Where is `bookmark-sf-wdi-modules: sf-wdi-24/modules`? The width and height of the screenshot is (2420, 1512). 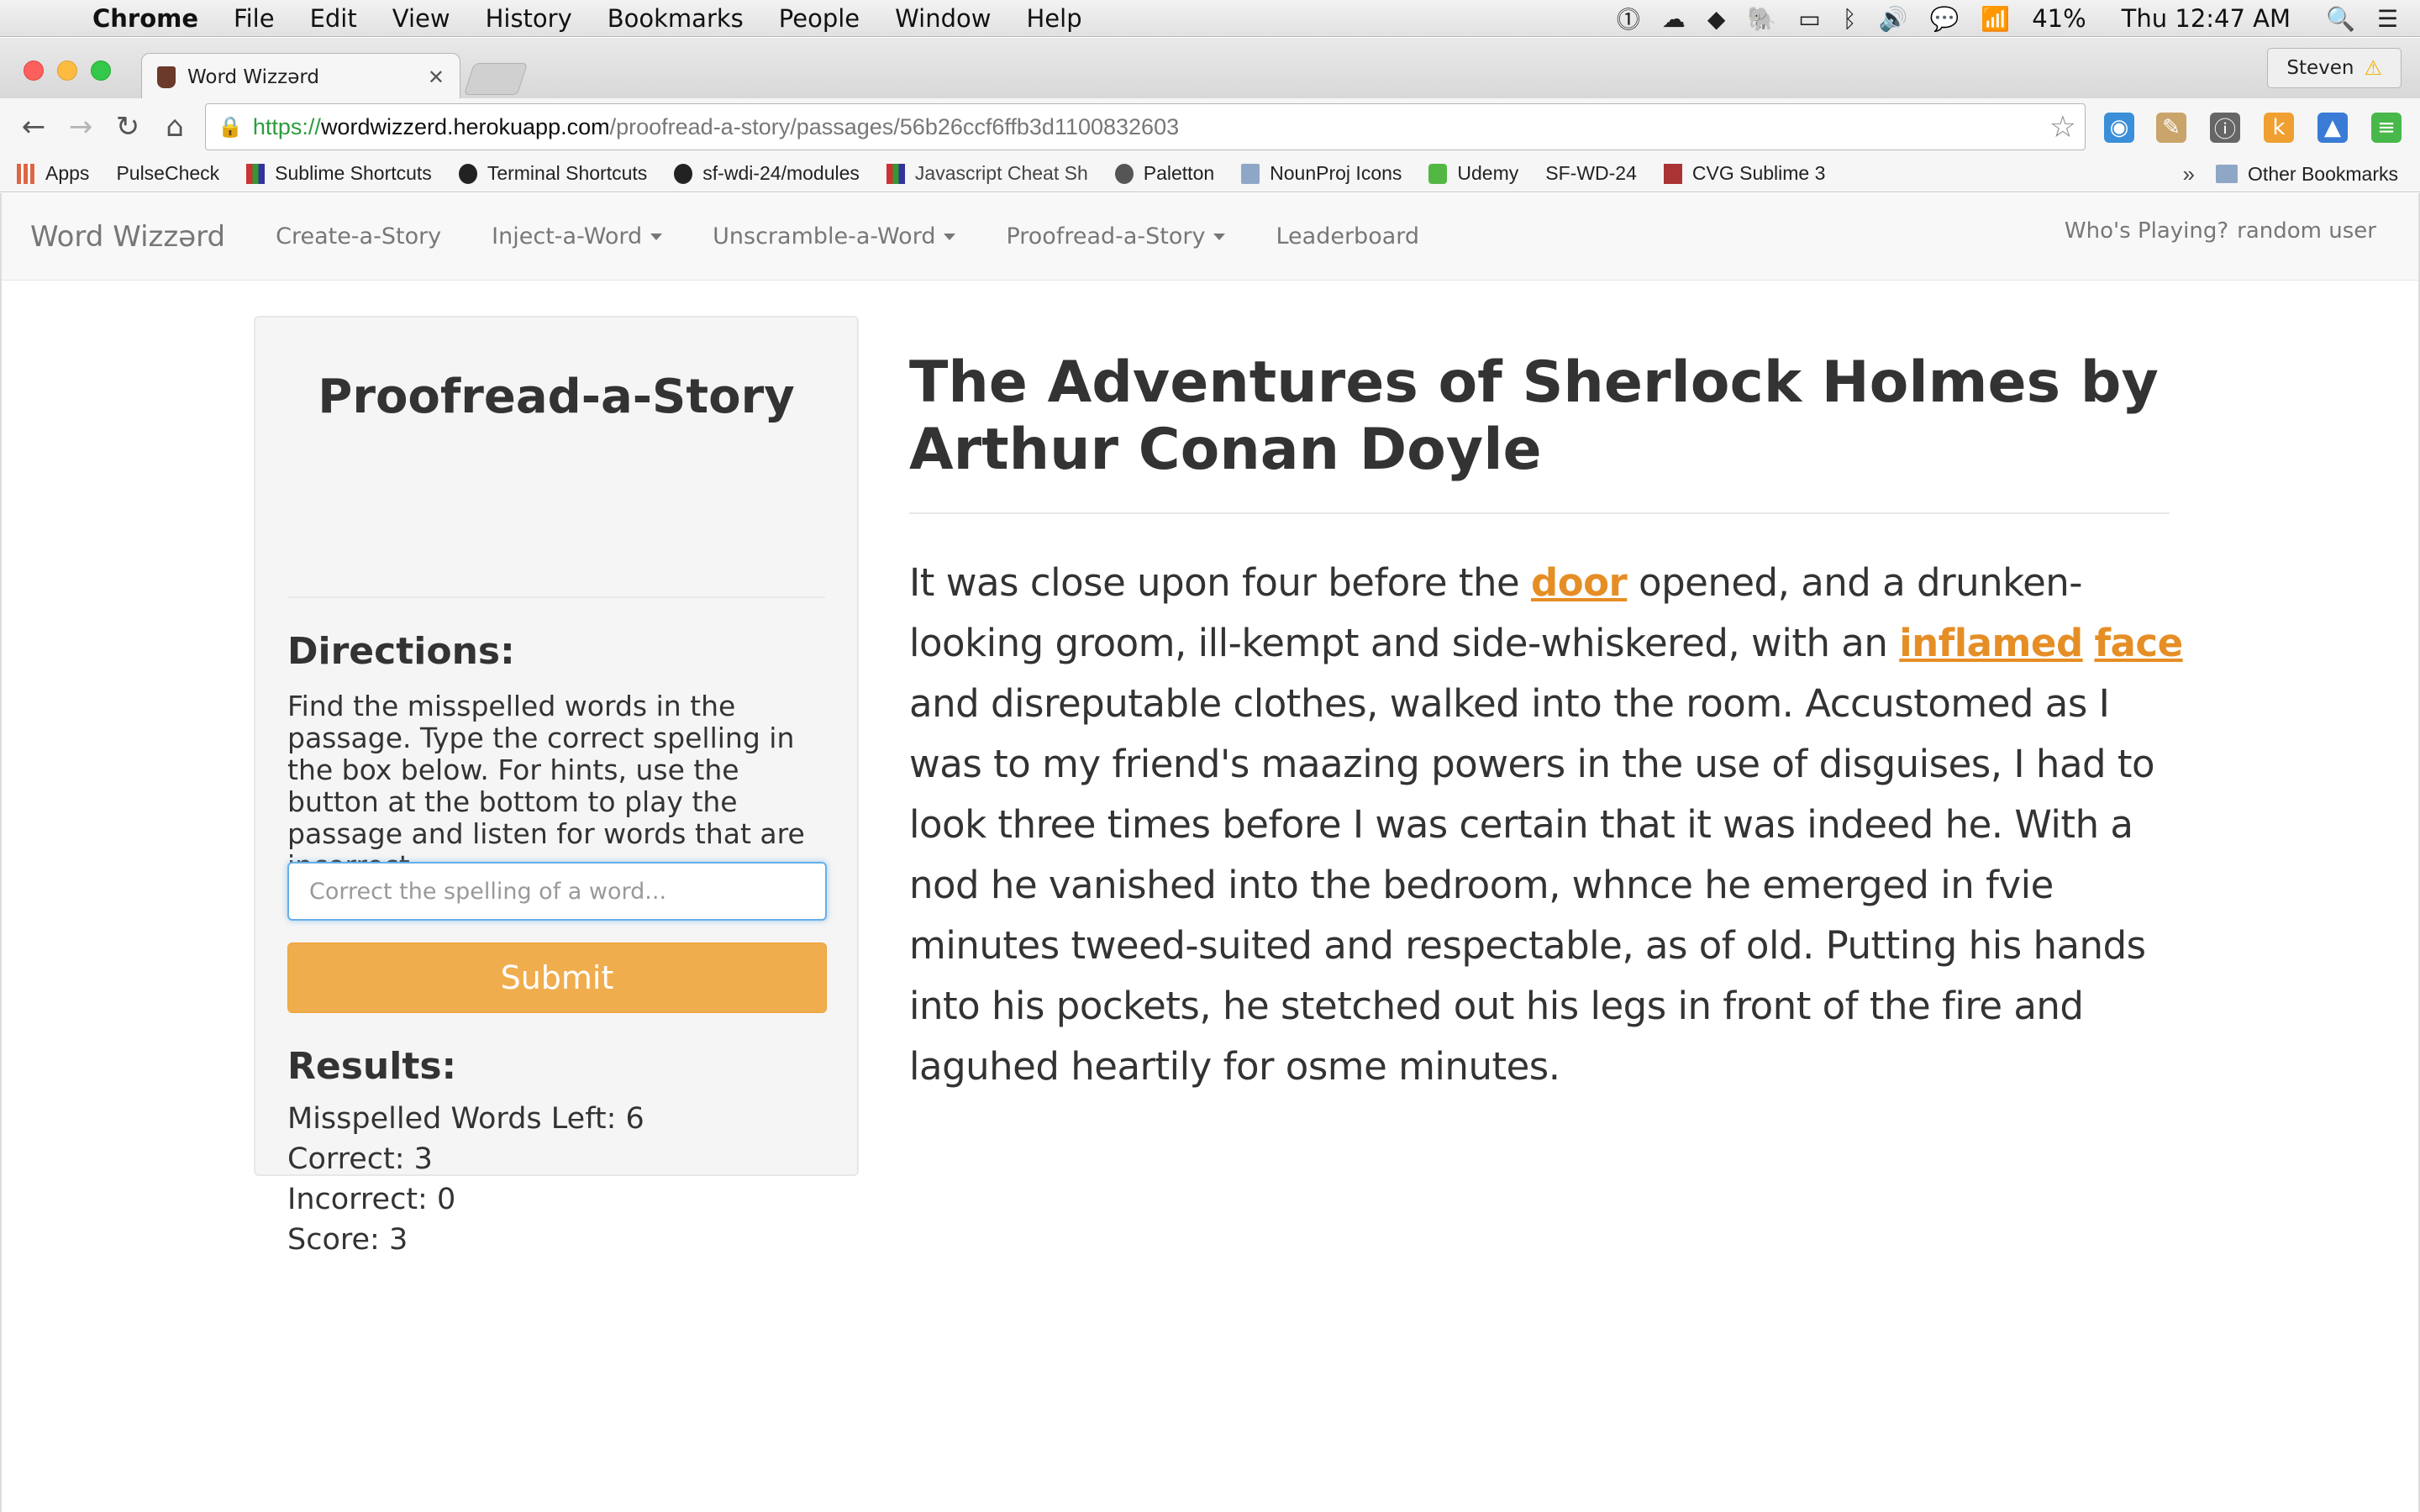
bookmark-sf-wdi-modules: sf-wdi-24/modules is located at coordinates (767, 173).